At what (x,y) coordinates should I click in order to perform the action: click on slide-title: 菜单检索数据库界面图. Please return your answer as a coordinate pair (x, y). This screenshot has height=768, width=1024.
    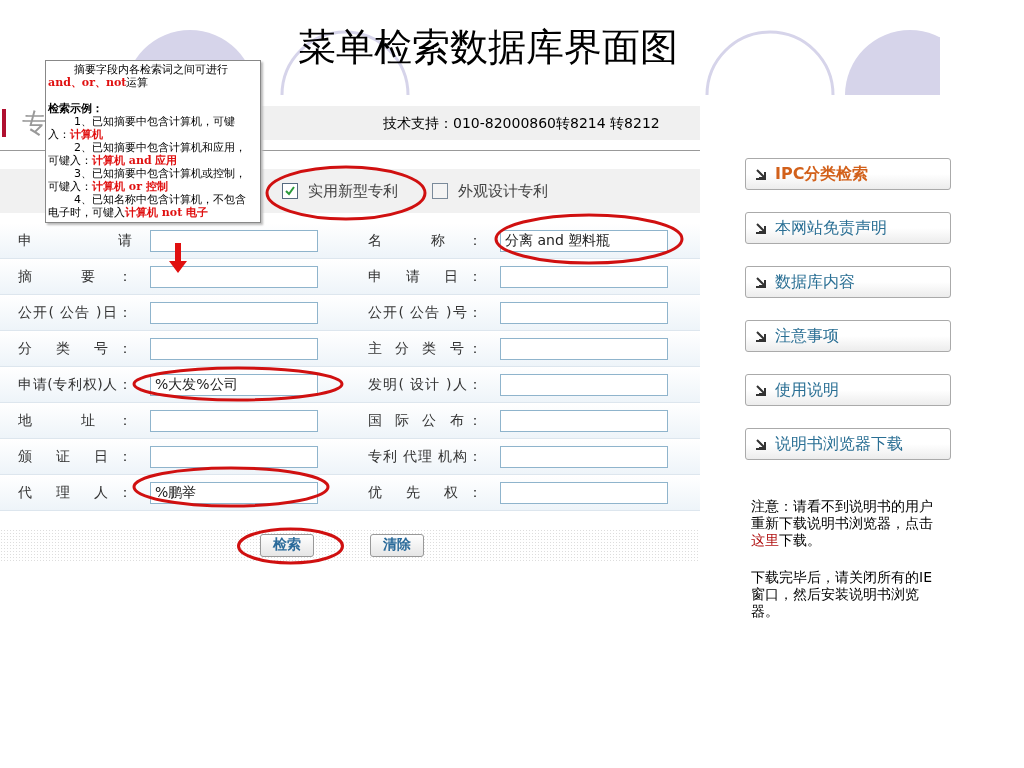
    Looking at the image, I should click on (488, 47).